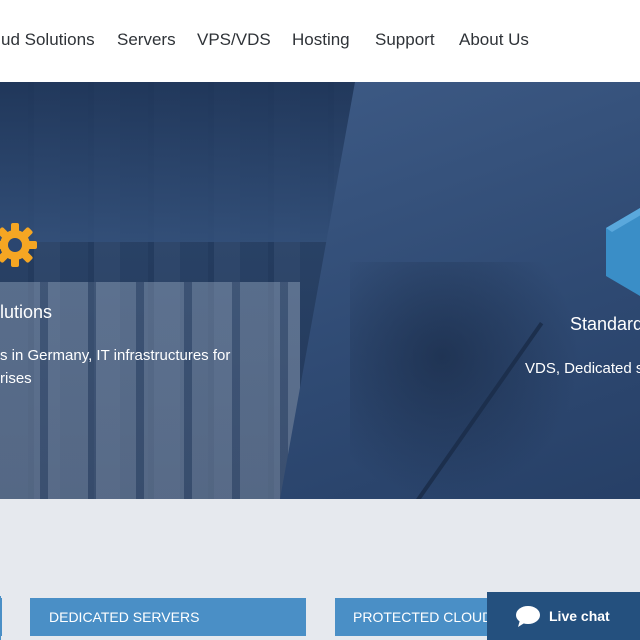 This screenshot has width=640, height=640. I want to click on nav-item-cloud-solutions: ud Solutions, so click(48, 40).